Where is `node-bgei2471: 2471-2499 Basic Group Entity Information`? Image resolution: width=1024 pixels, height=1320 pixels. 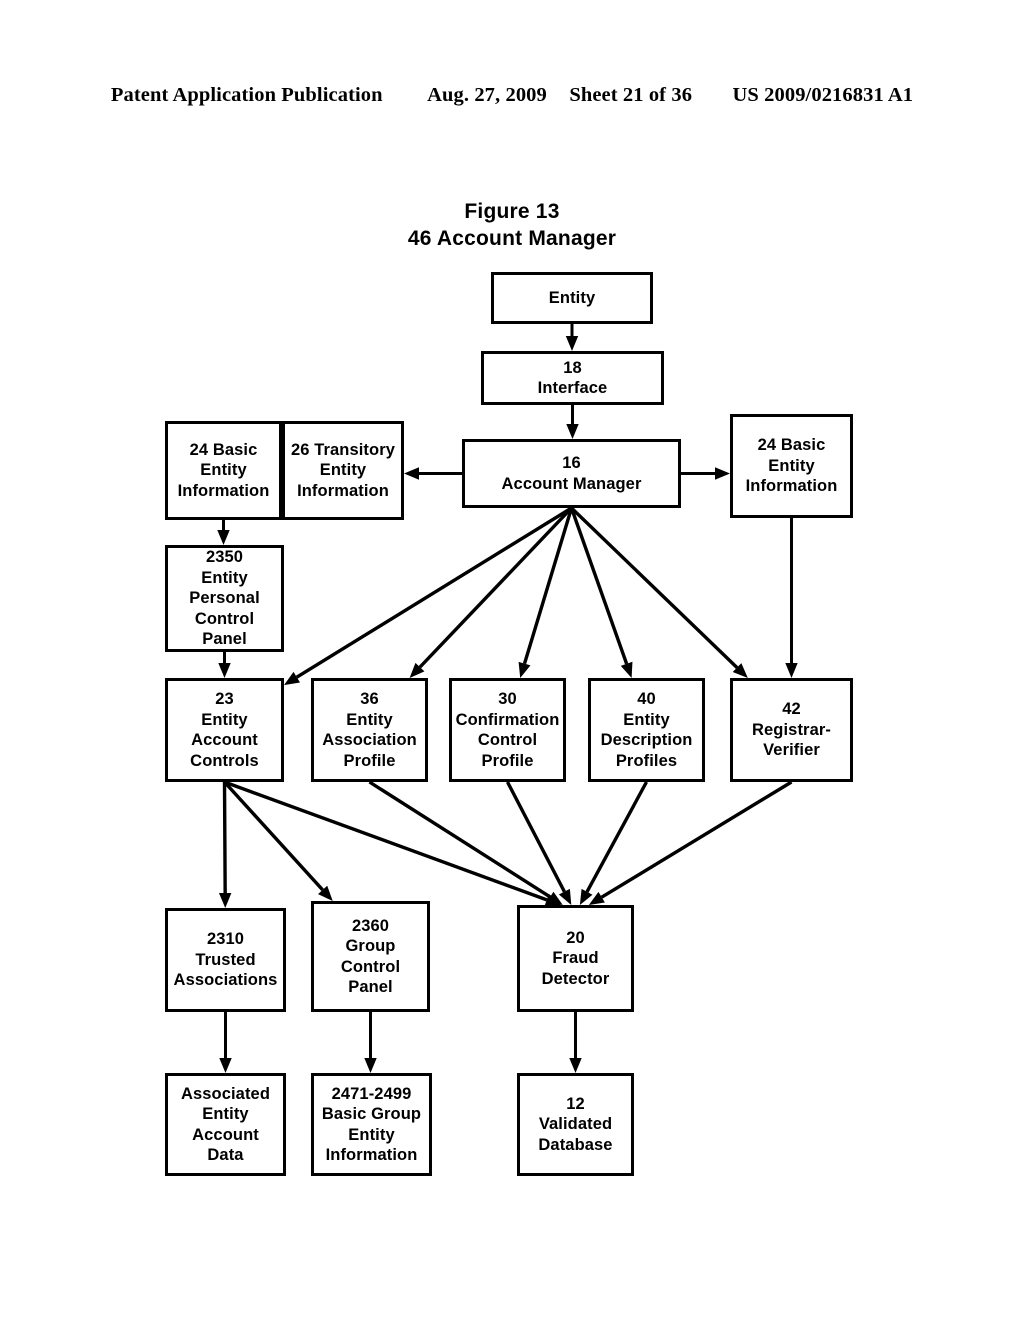 node-bgei2471: 2471-2499 Basic Group Entity Information is located at coordinates (371, 1124).